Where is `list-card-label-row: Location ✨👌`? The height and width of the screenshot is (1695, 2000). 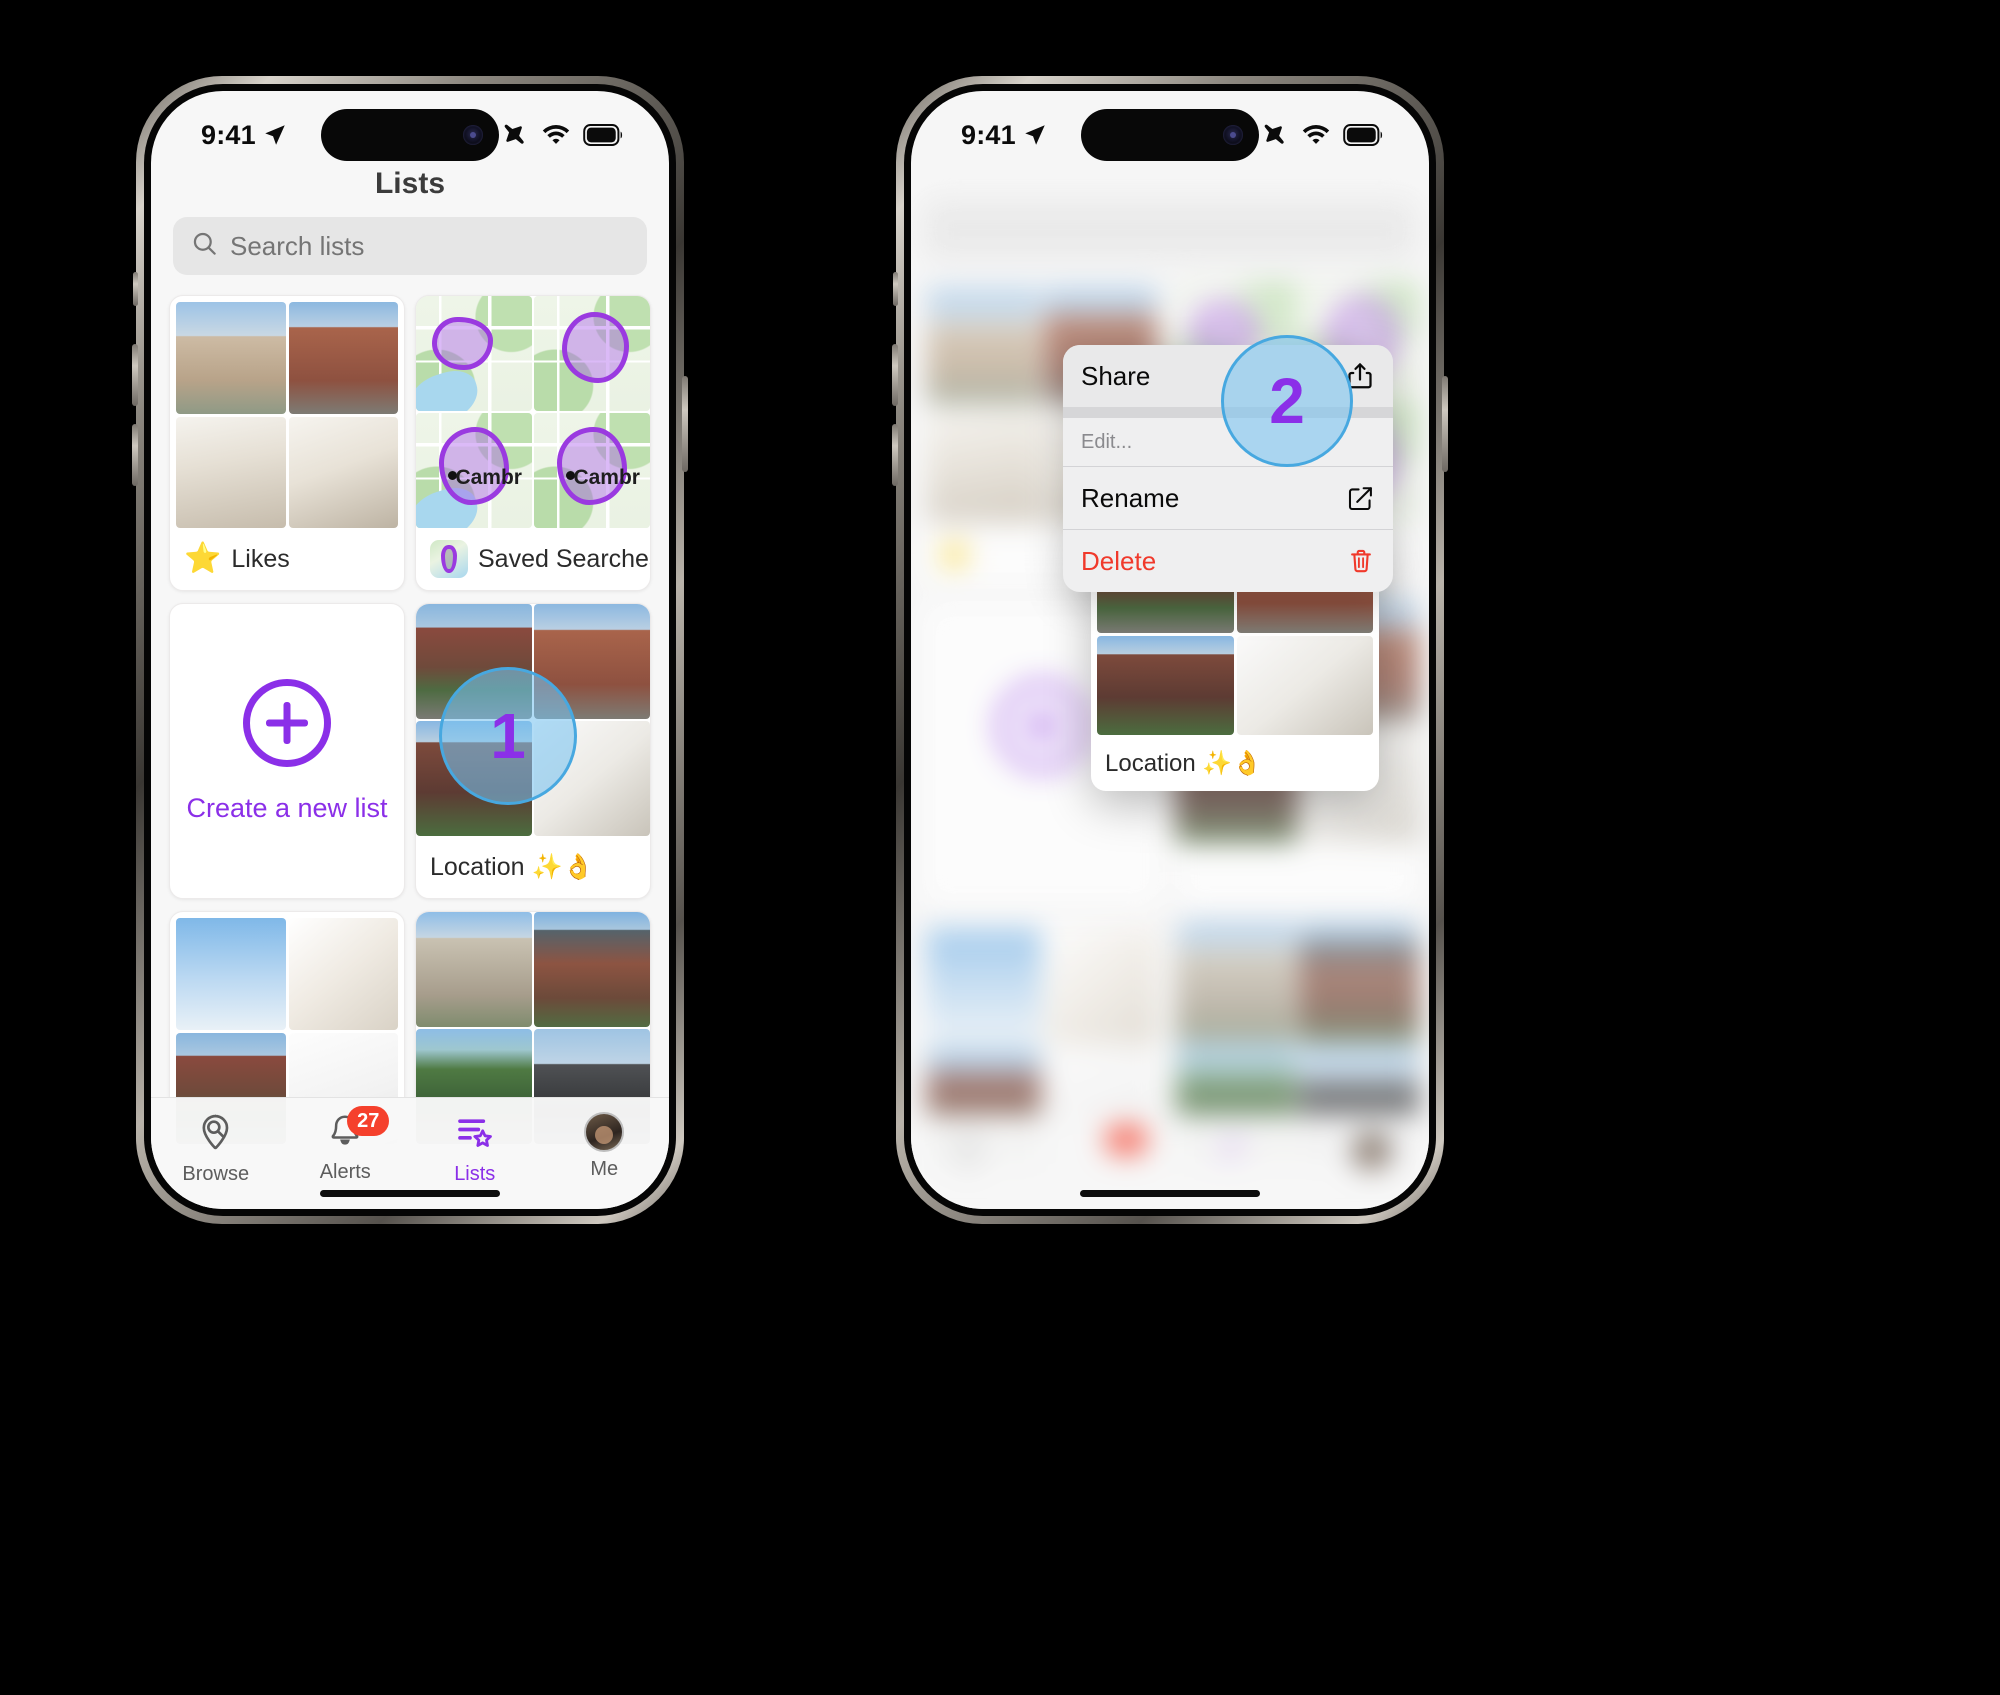 list-card-label-row: Location ✨👌 is located at coordinates (533, 867).